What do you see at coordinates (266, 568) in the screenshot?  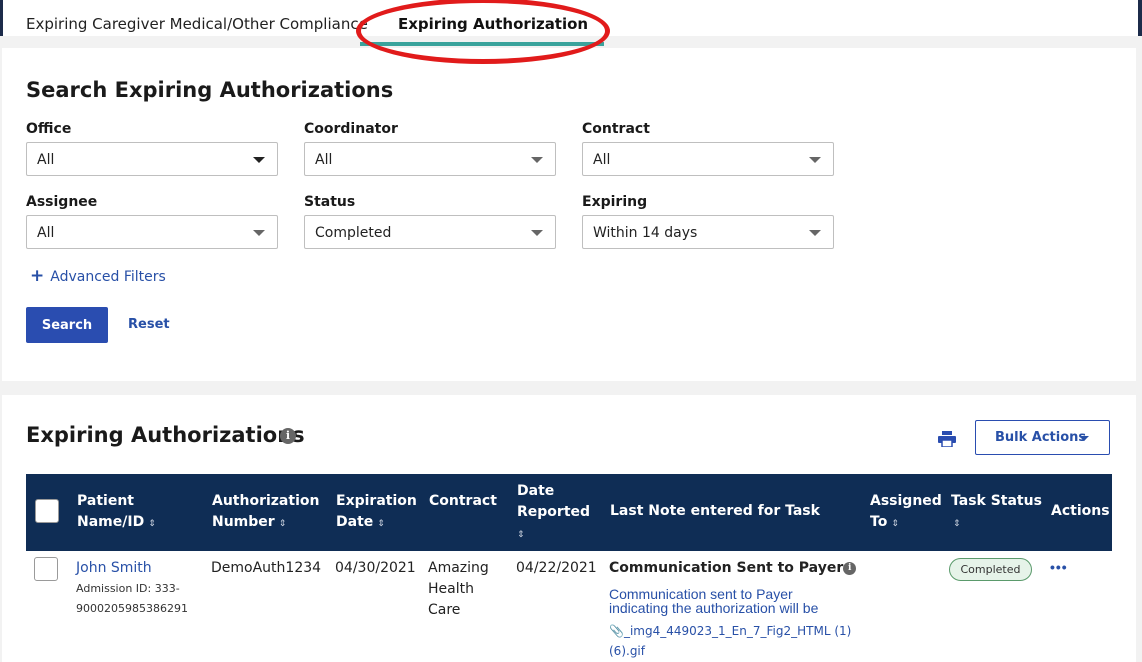 I see `authorization-number-cell: DemoAuth1234` at bounding box center [266, 568].